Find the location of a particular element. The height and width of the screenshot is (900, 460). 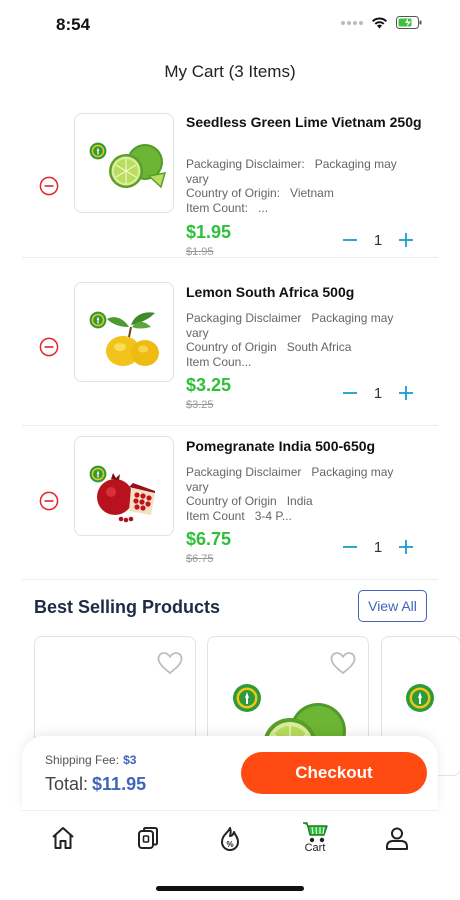

detail-row: Country of Origin: Vietnam is located at coordinates (306, 193).